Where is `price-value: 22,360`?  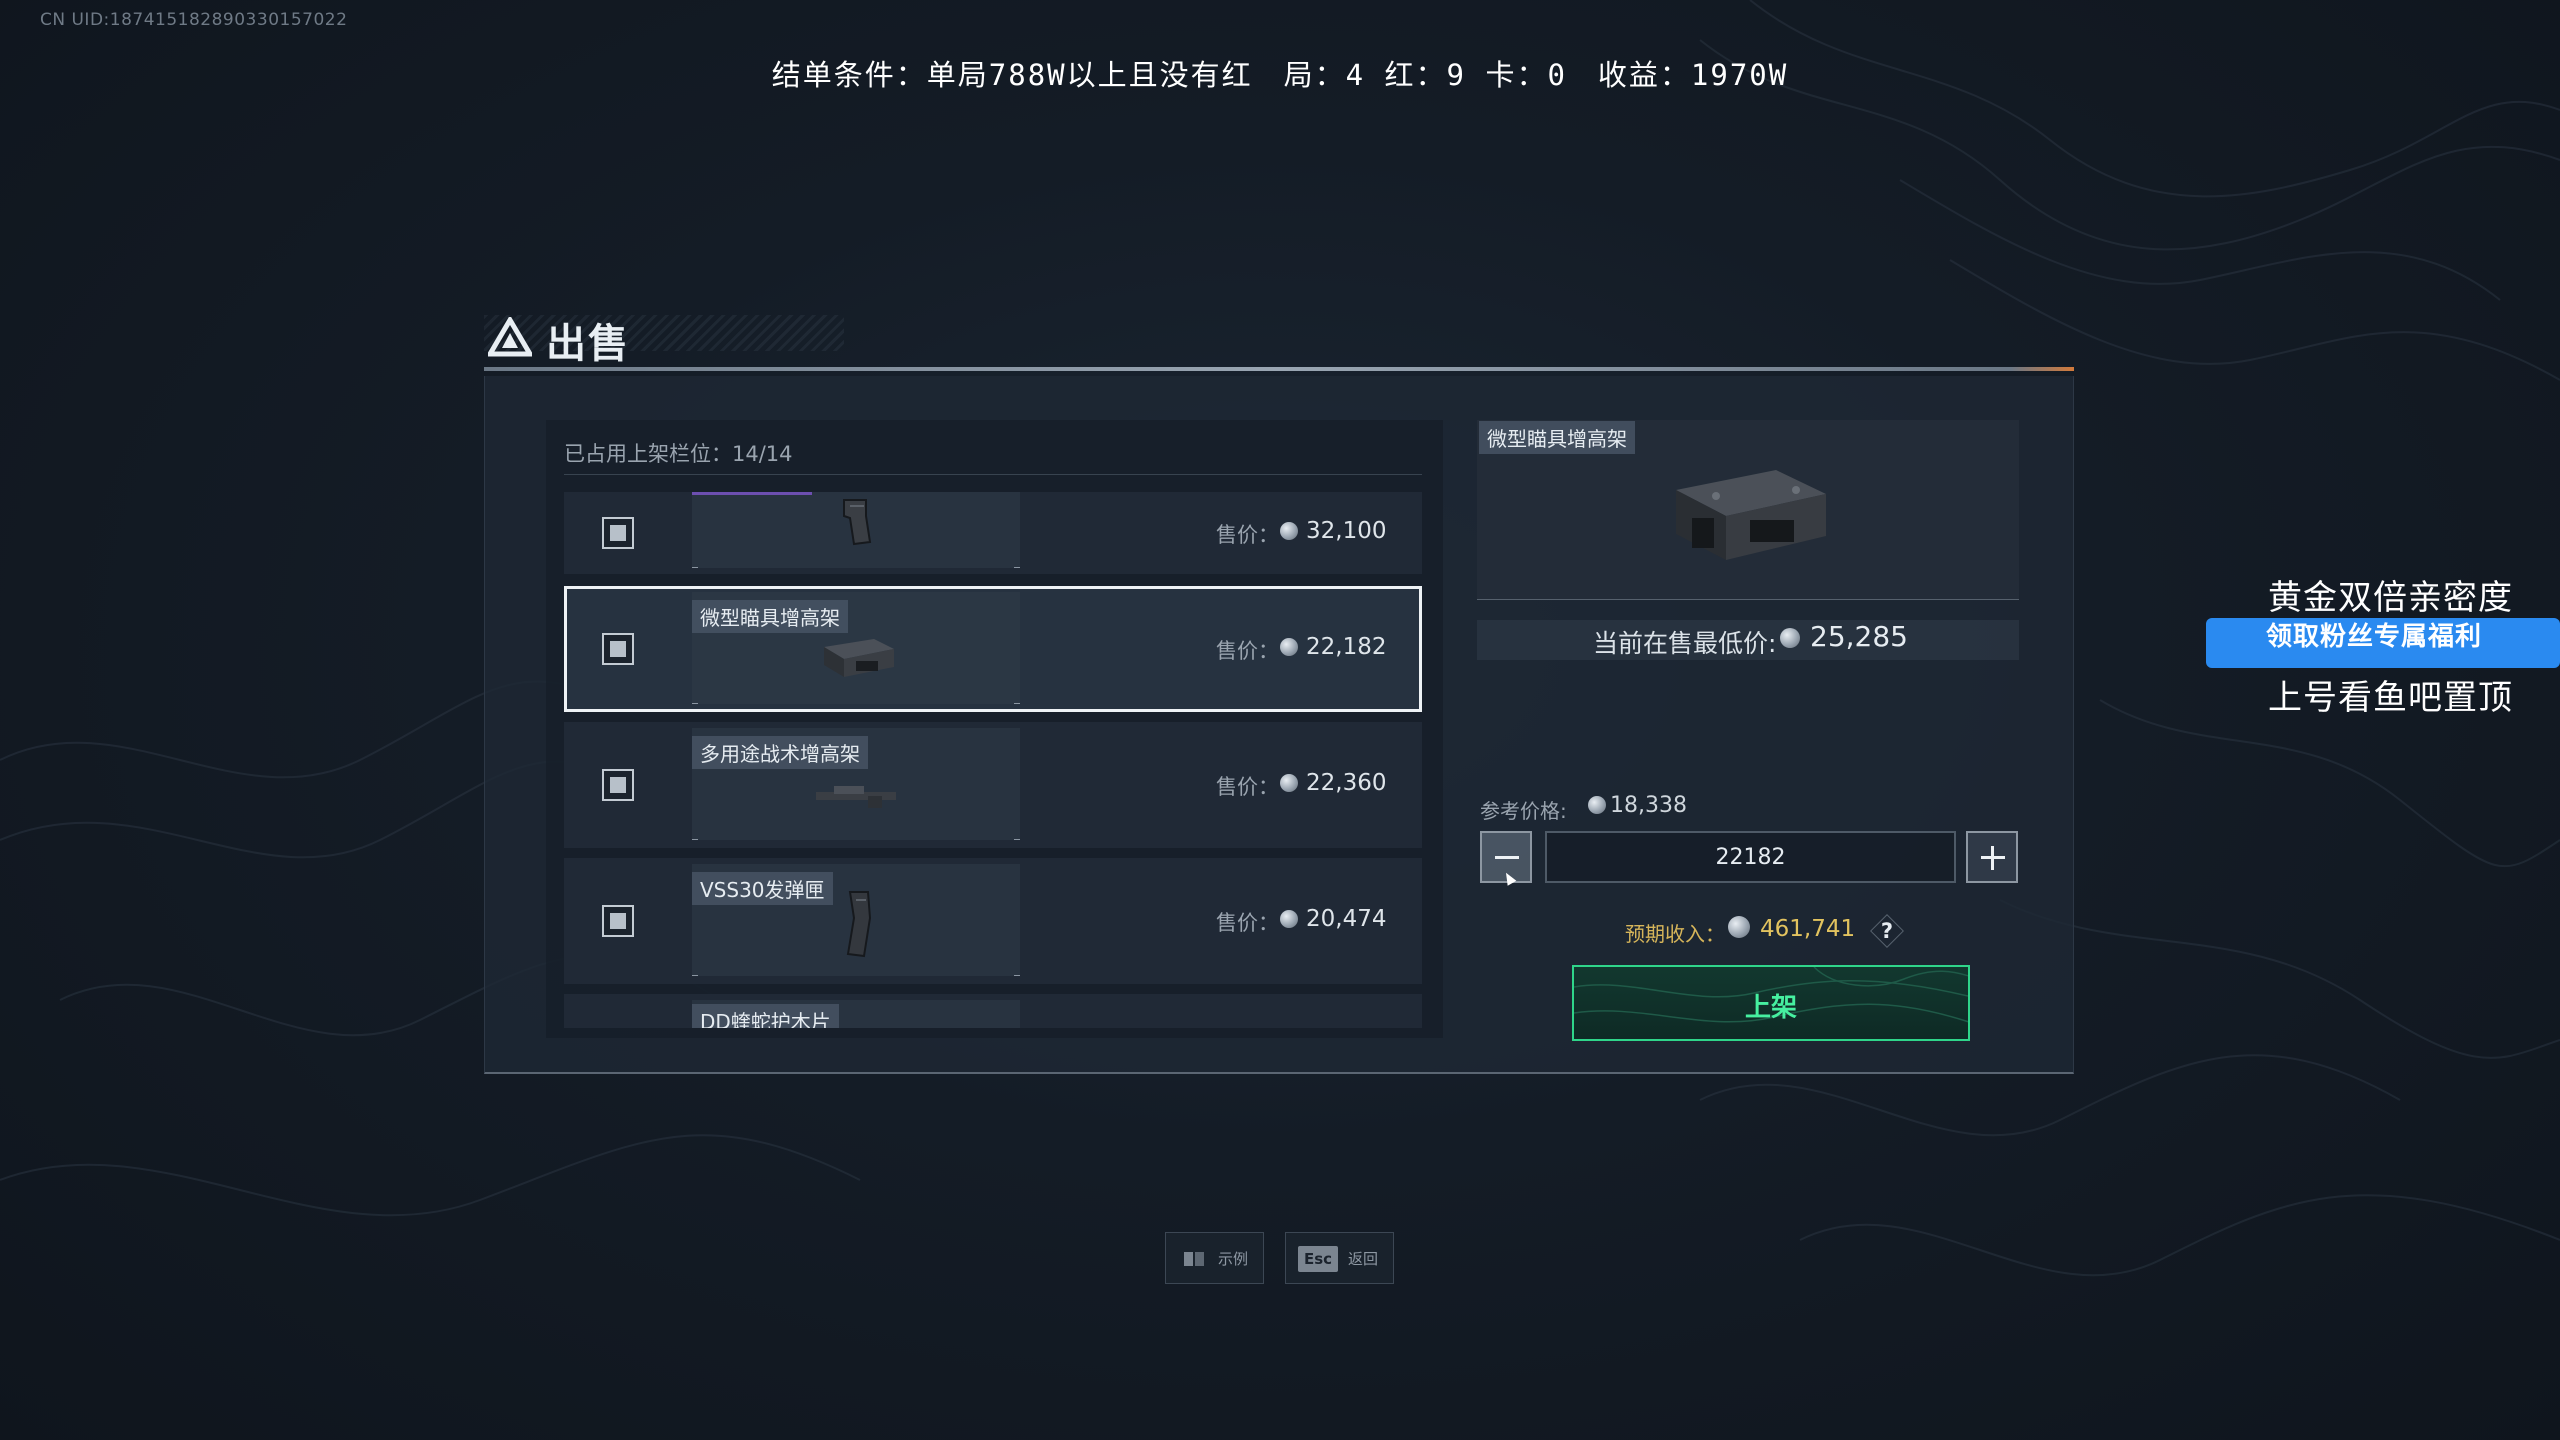
price-value: 22,360 is located at coordinates (1333, 783).